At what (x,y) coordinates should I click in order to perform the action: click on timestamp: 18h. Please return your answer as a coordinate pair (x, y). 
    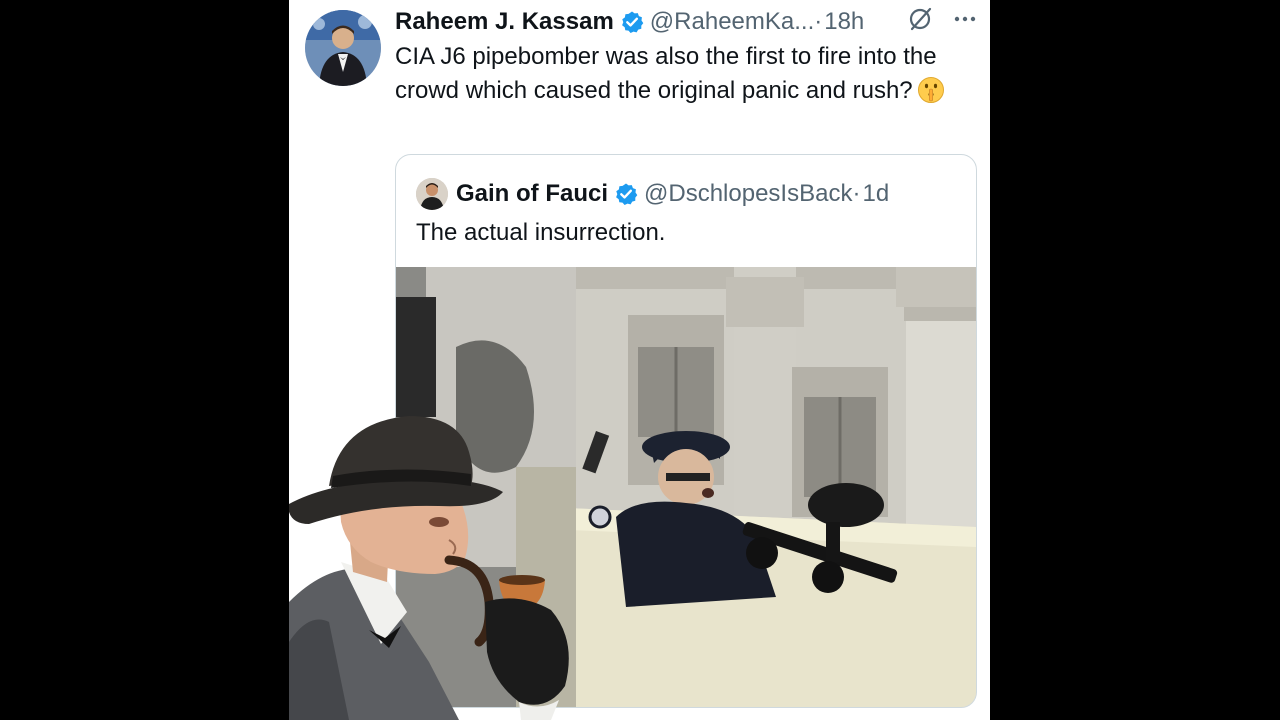
    Looking at the image, I should click on (844, 22).